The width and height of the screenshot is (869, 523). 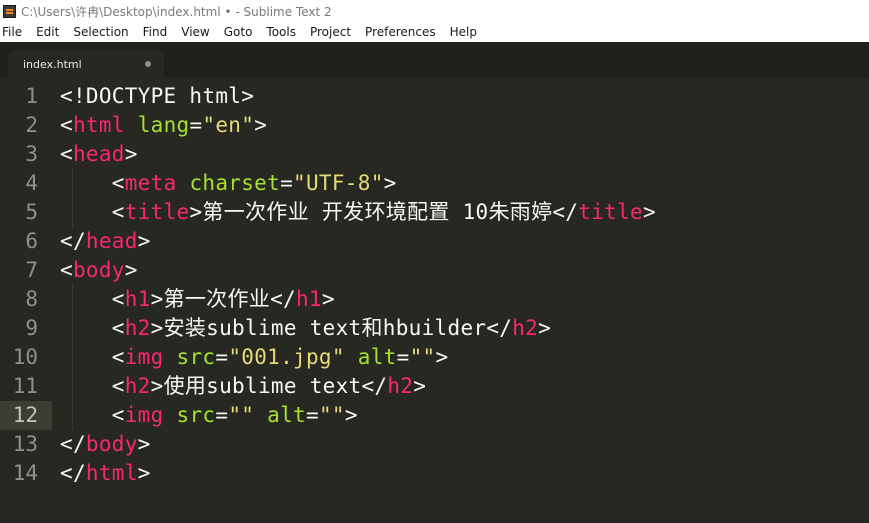 I want to click on line-number: 14, so click(x=25, y=473).